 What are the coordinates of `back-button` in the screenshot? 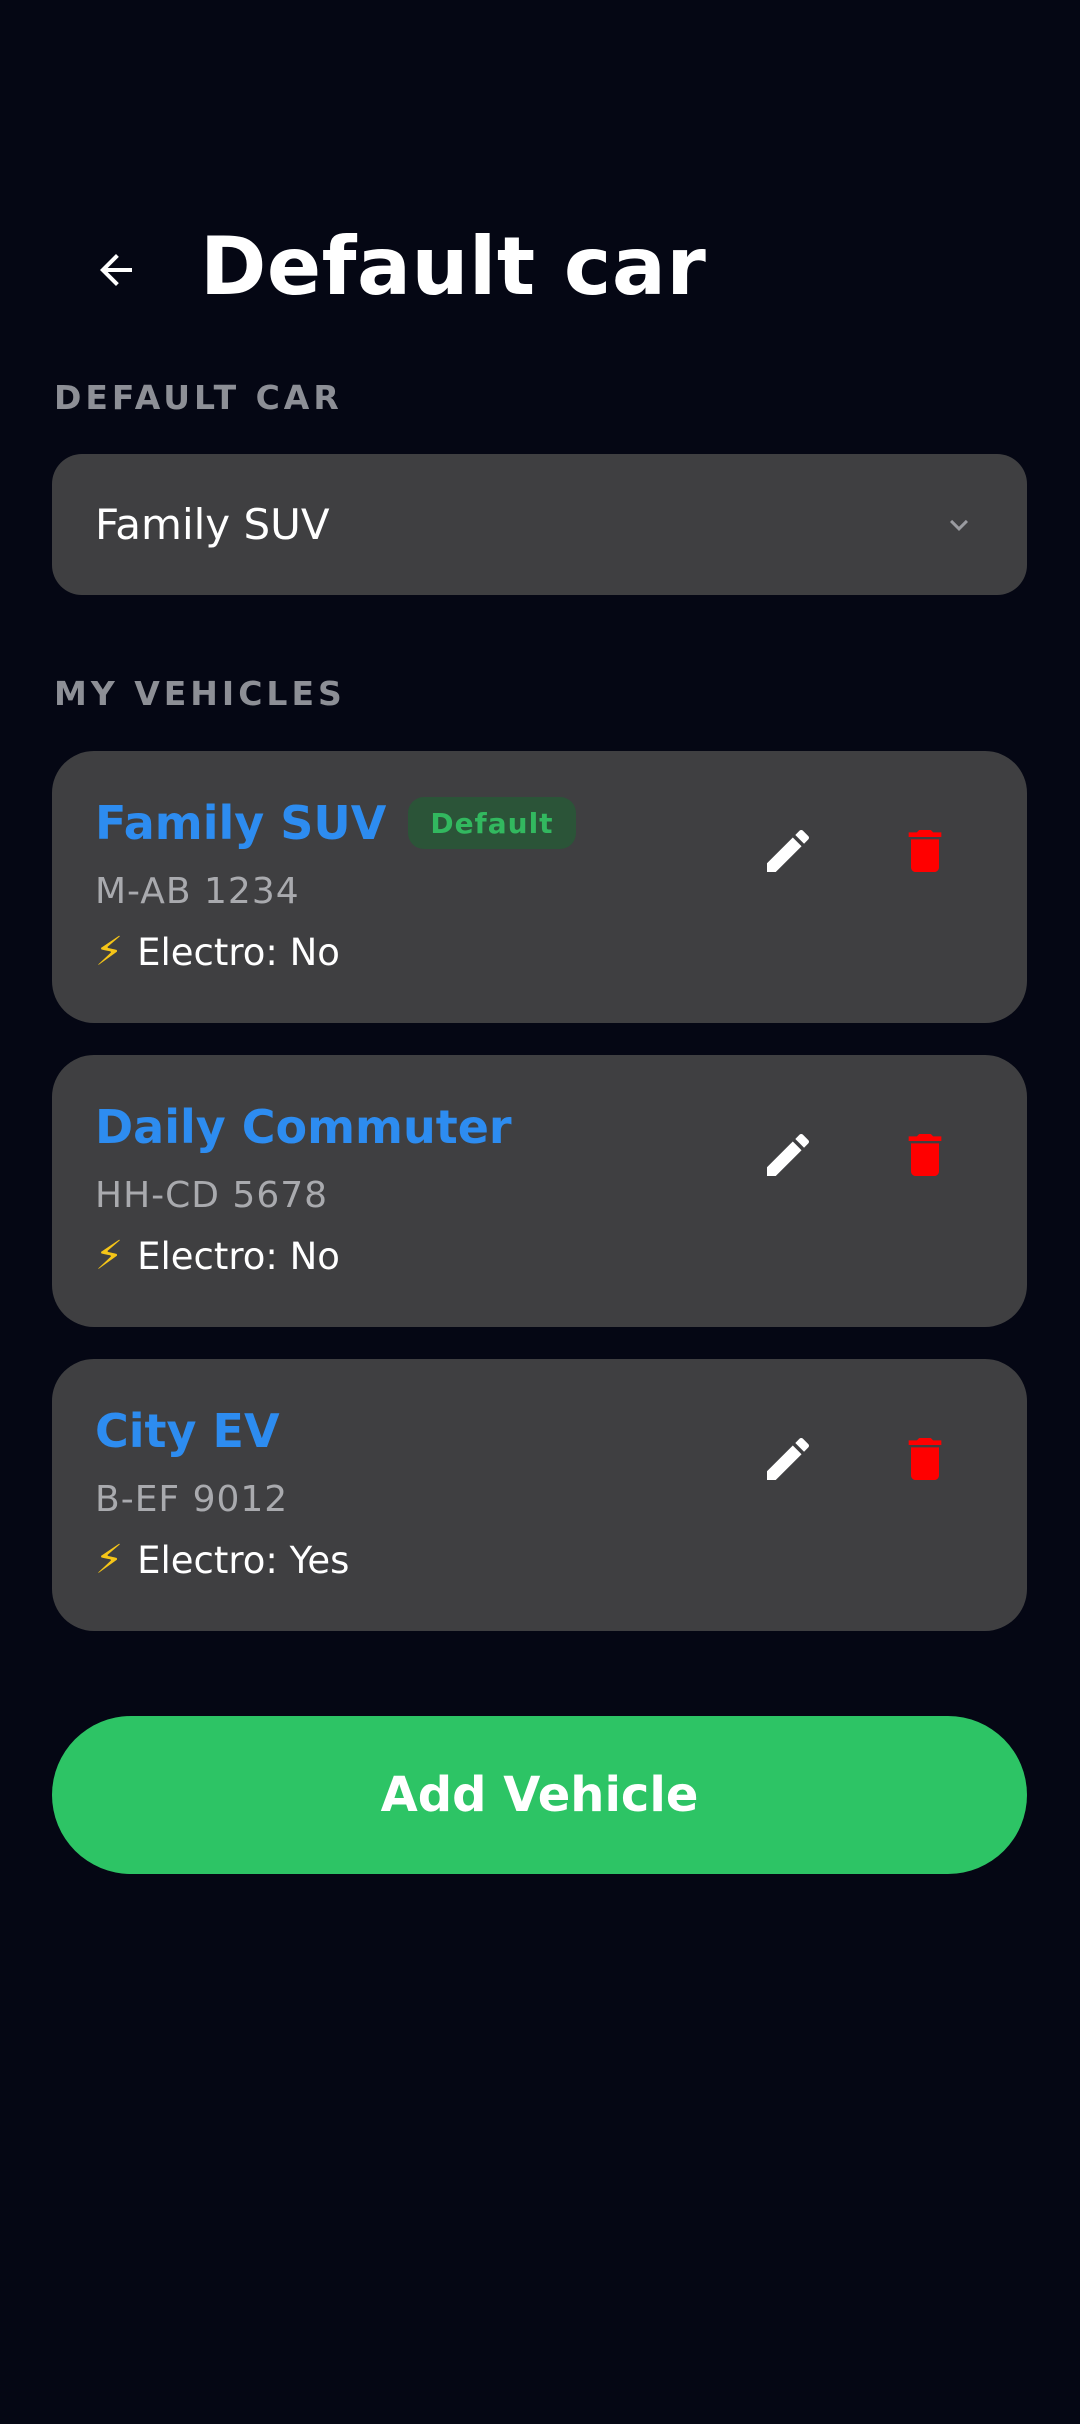 It's located at (116, 270).